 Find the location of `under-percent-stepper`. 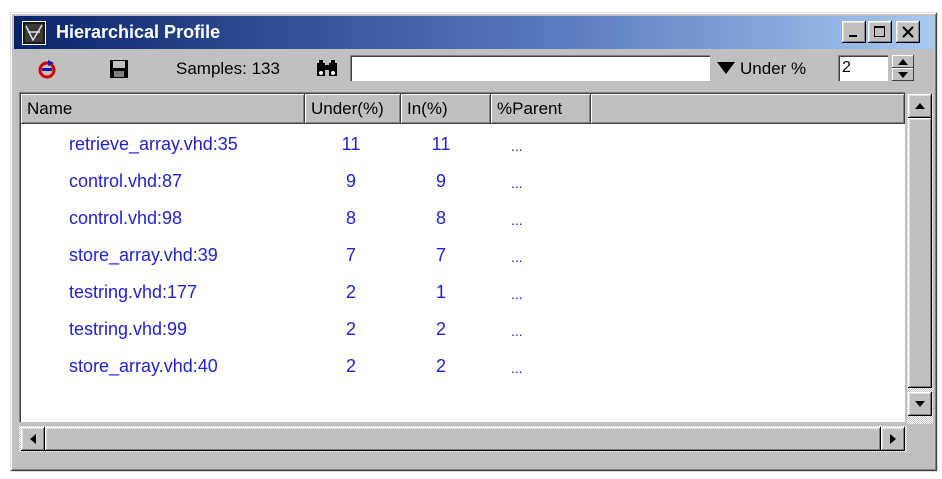

under-percent-stepper is located at coordinates (903, 68).